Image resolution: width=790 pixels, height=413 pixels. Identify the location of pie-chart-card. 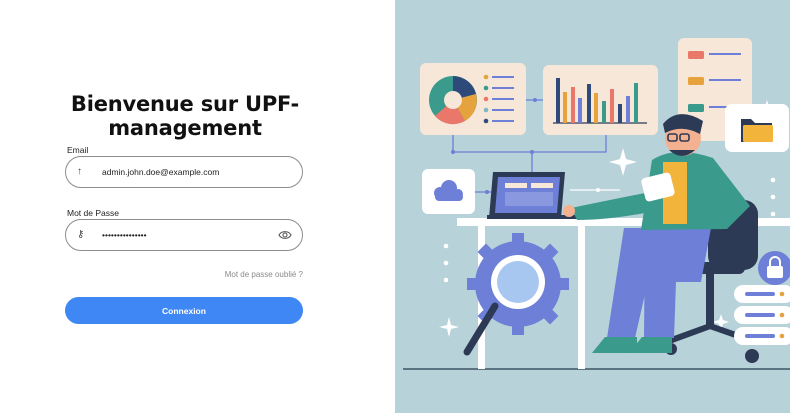
(473, 99).